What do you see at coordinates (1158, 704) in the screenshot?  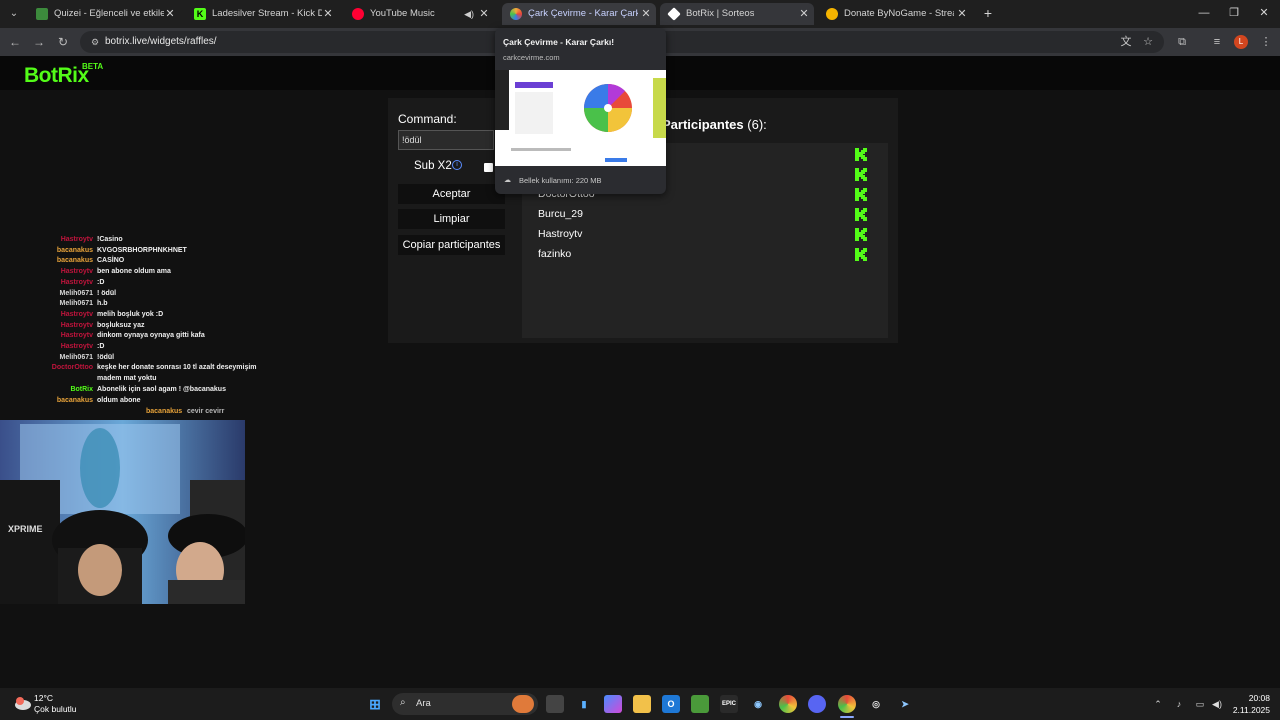 I see `tray-chevron-icon: ⌃` at bounding box center [1158, 704].